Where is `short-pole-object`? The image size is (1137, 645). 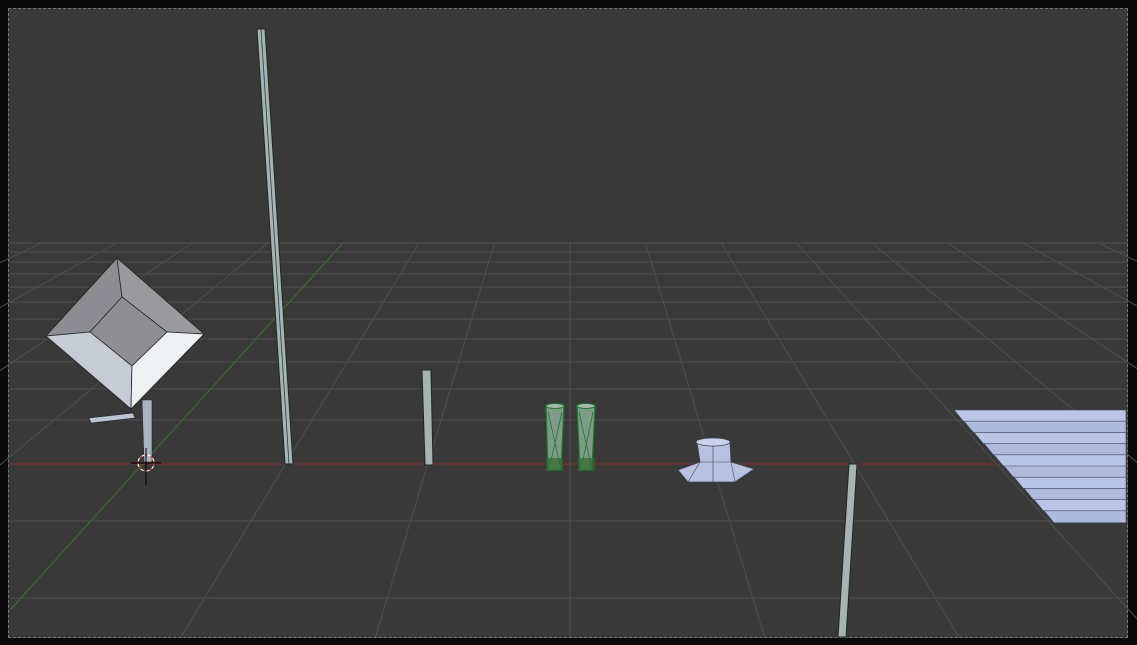
short-pole-object is located at coordinates (427, 417).